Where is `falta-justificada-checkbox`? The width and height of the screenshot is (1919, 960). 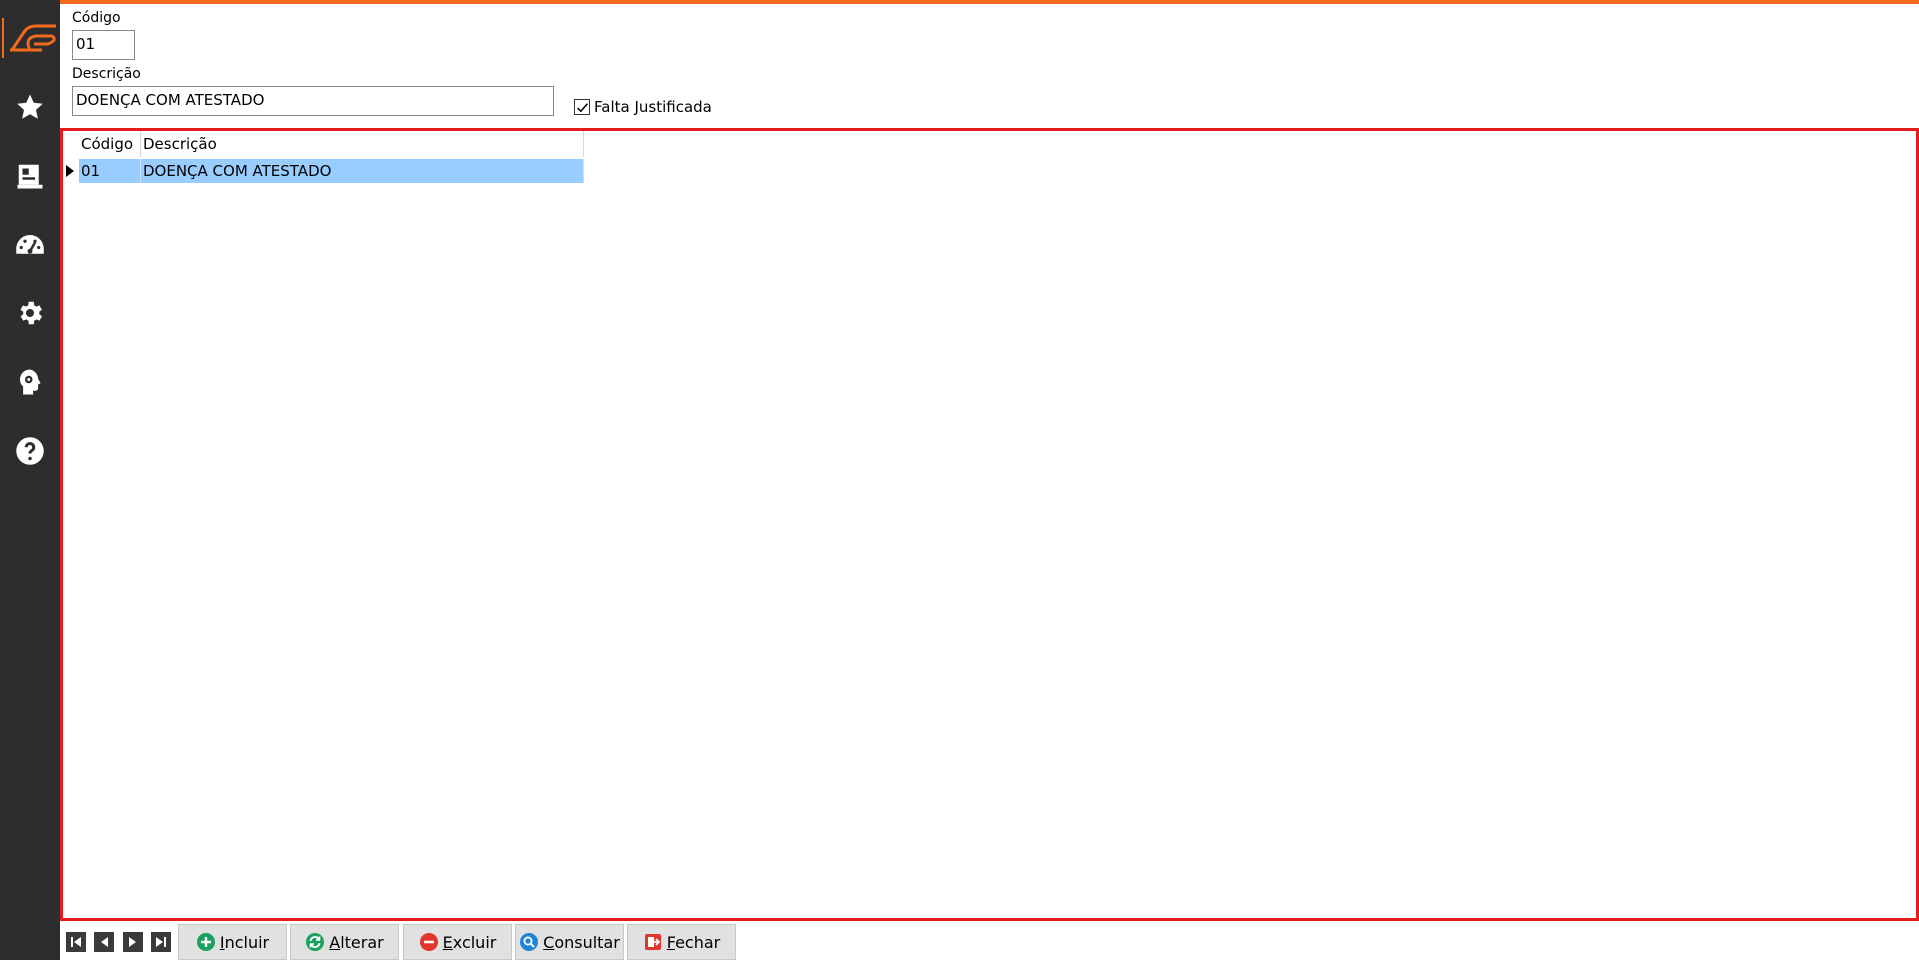
falta-justificada-checkbox is located at coordinates (582, 107).